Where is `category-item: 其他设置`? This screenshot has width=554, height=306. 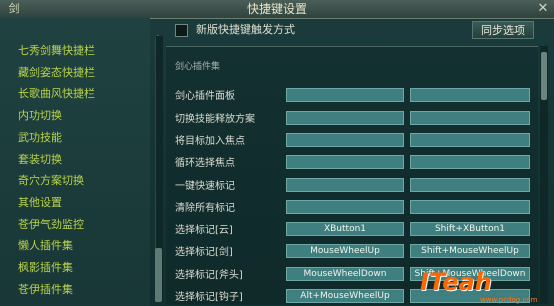
category-item: 其他设置 is located at coordinates (40, 202).